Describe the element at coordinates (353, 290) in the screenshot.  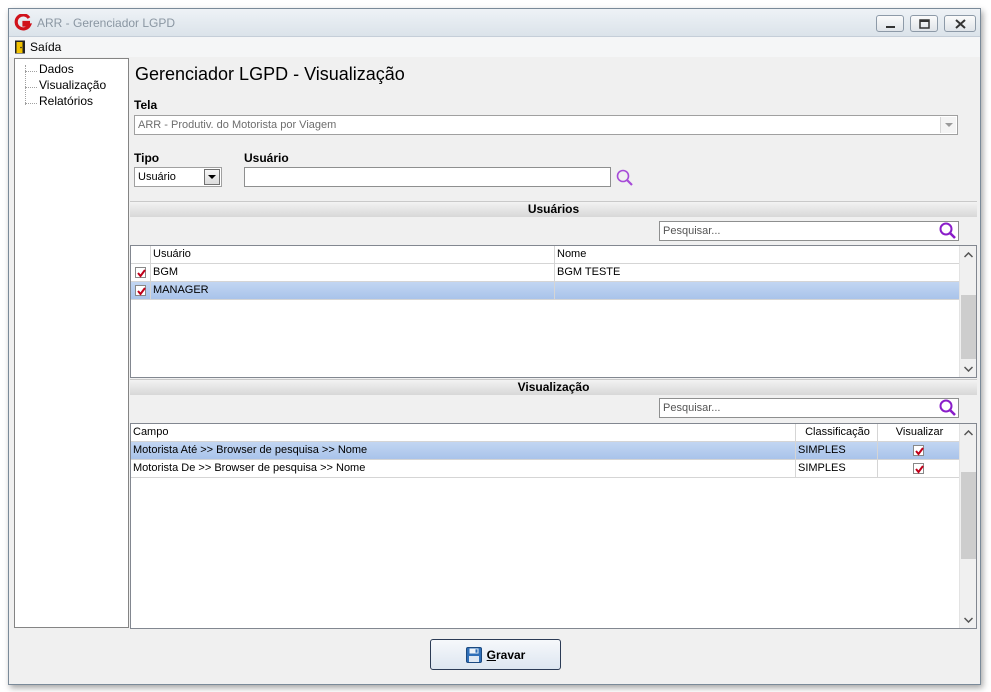
I see `cell-usuario: MANAGER` at that location.